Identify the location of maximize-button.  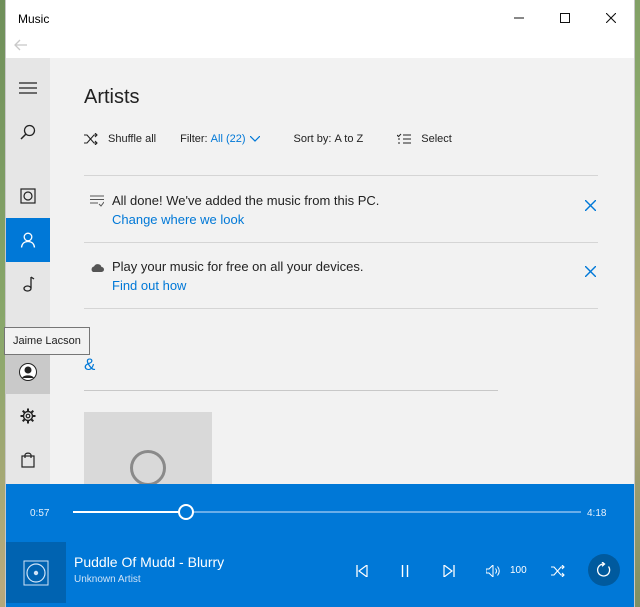
(565, 18).